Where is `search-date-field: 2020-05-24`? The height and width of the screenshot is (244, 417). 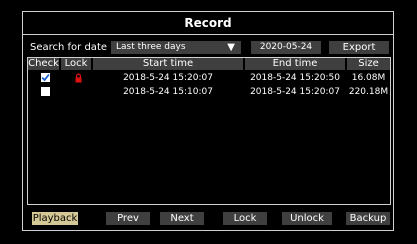
search-date-field: 2020-05-24 is located at coordinates (286, 47).